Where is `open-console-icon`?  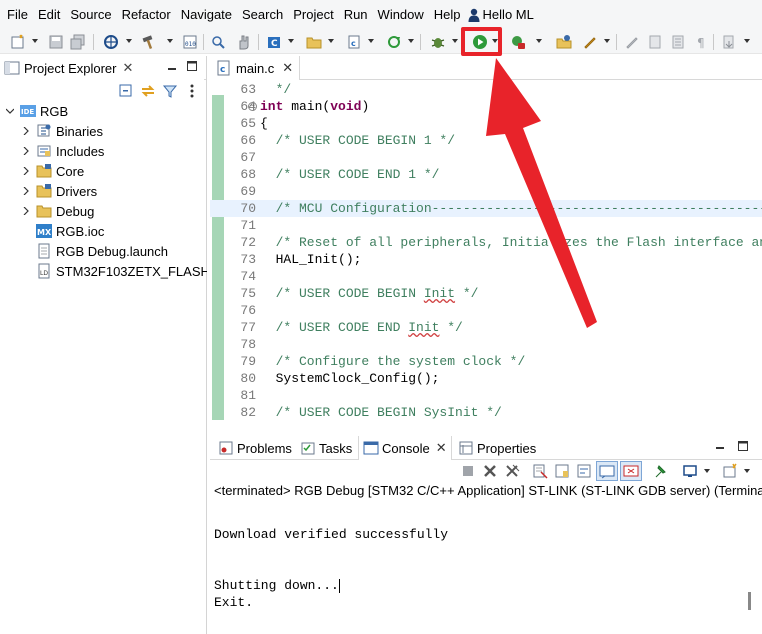
open-console-icon is located at coordinates (730, 472).